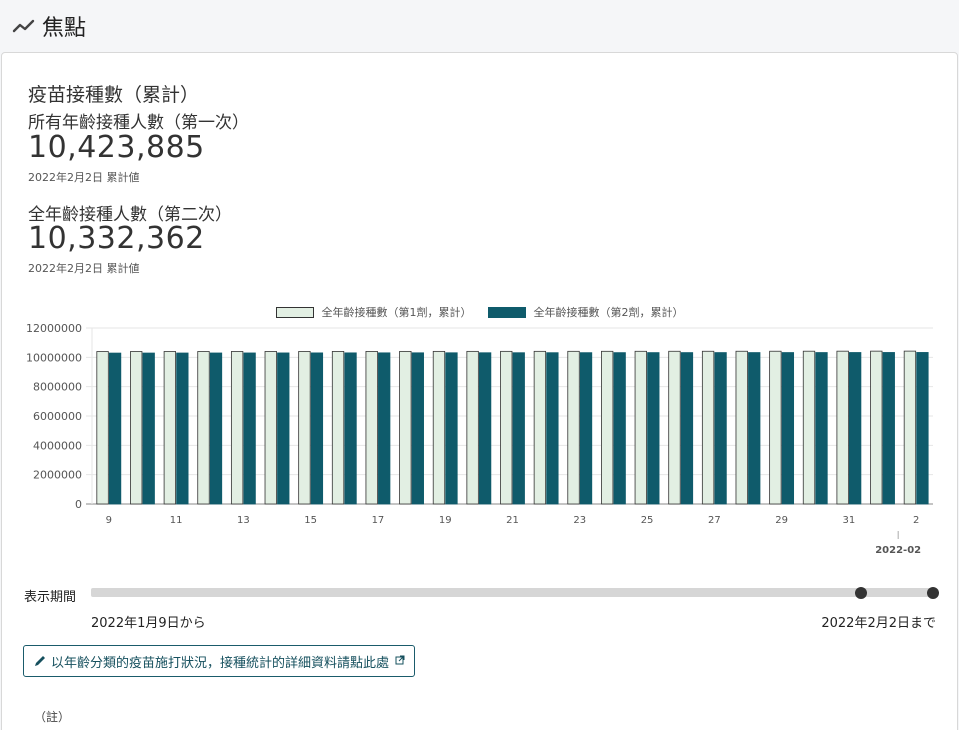 The width and height of the screenshot is (959, 730). Describe the element at coordinates (54, 328) in the screenshot. I see `y-tick-label: 12000000` at that location.